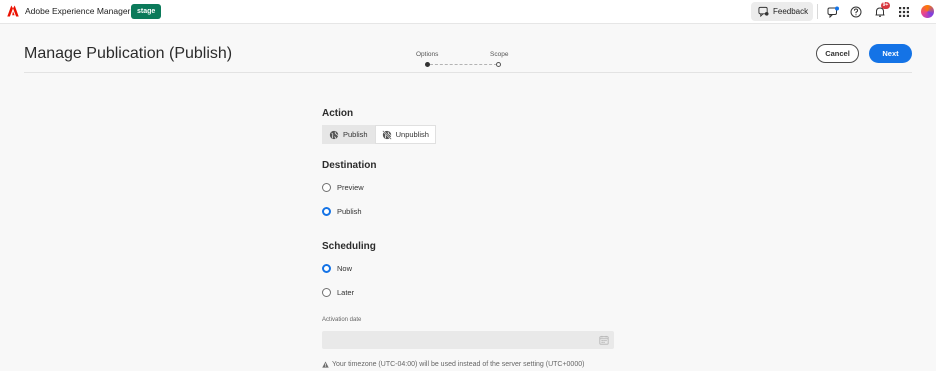  What do you see at coordinates (855, 11) in the screenshot?
I see `help-icon` at bounding box center [855, 11].